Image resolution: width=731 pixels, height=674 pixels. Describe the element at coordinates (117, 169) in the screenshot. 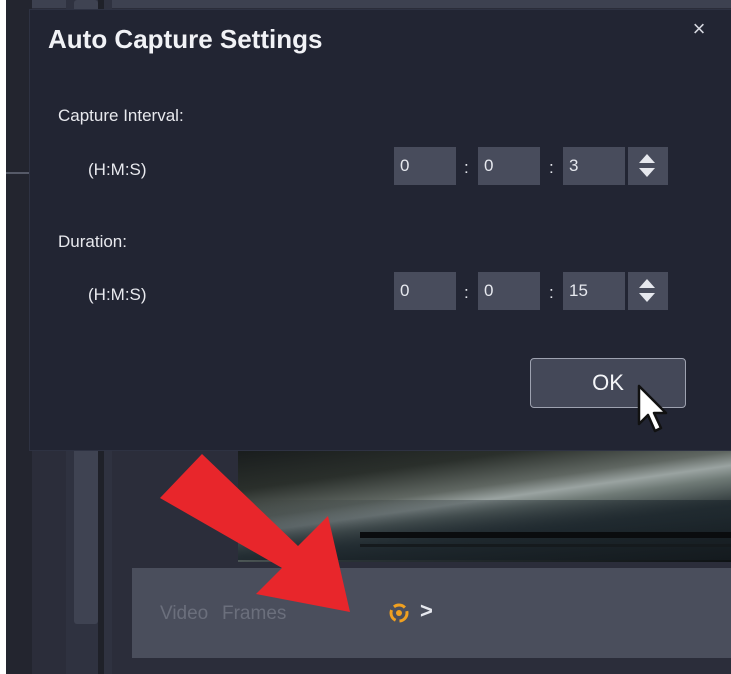

I see `capture-interval-unit-label: (H:M:S)` at that location.